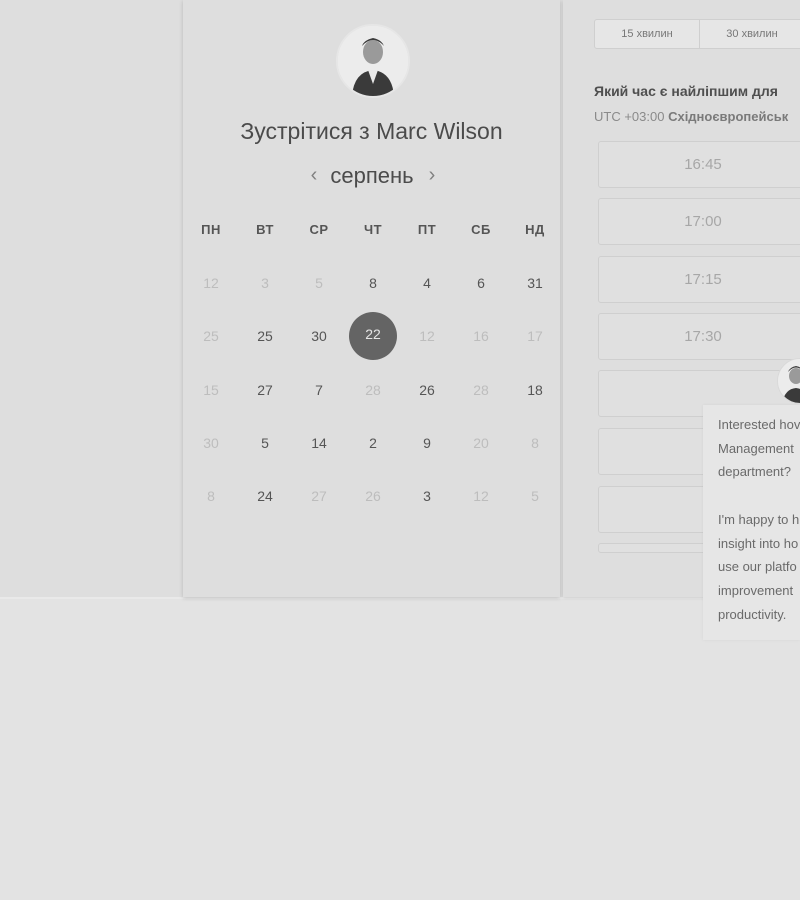  I want to click on calendar-day-selected: 22, so click(373, 336).